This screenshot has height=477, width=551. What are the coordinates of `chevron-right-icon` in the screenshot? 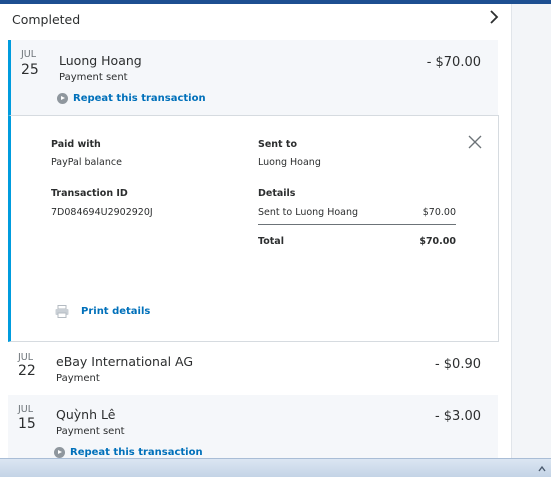 It's located at (494, 17).